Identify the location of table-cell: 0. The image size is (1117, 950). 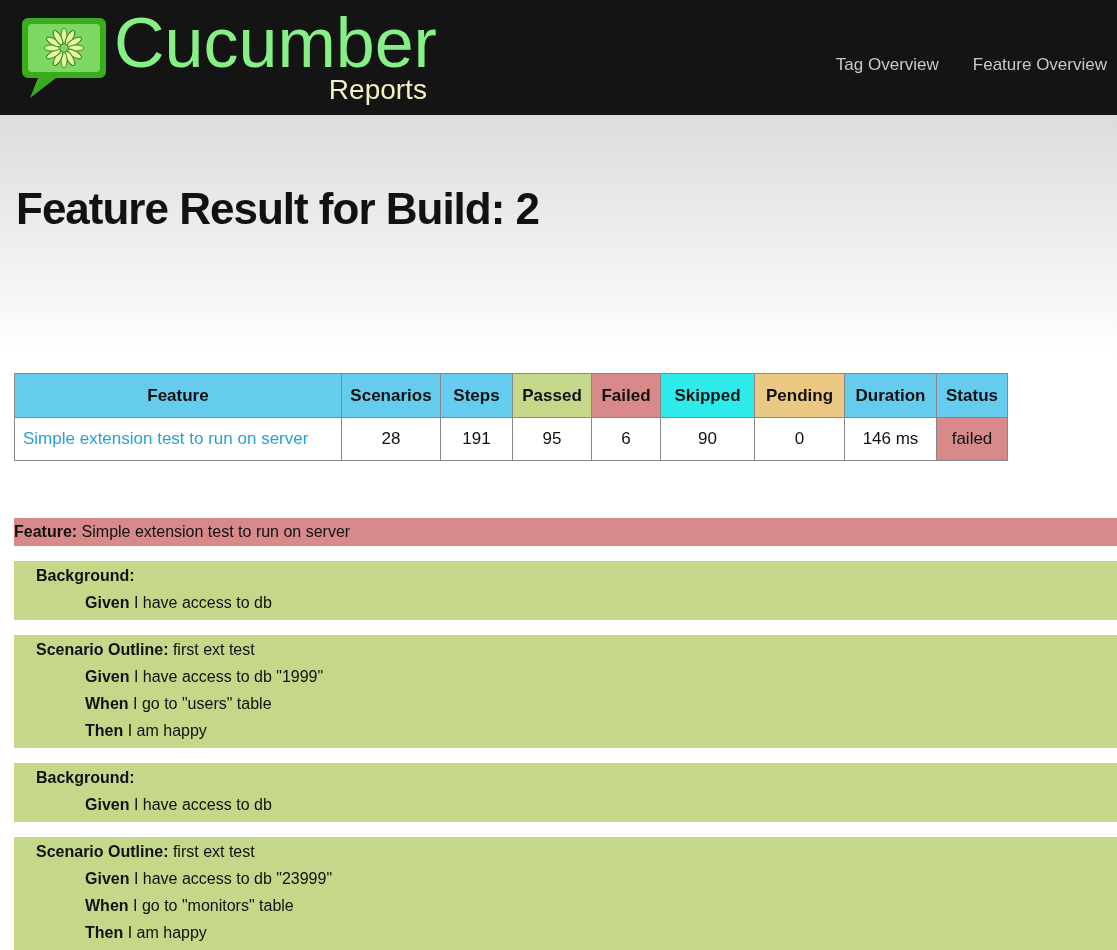
(799, 439).